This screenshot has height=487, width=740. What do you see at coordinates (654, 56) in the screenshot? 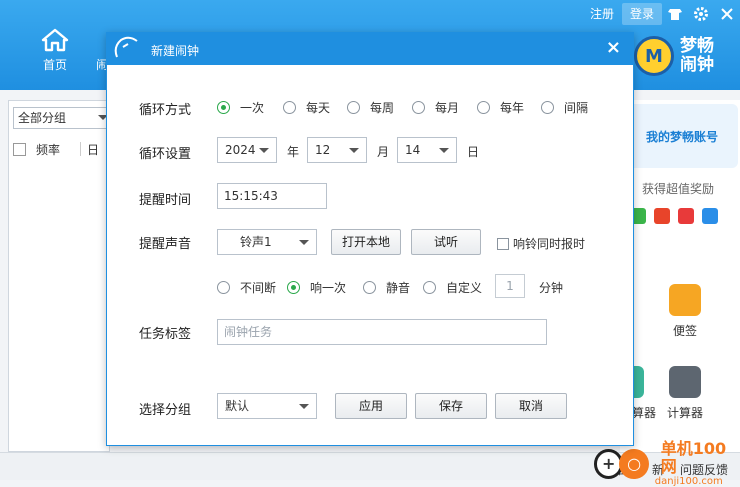
I see `clock-logo-icon: M` at bounding box center [654, 56].